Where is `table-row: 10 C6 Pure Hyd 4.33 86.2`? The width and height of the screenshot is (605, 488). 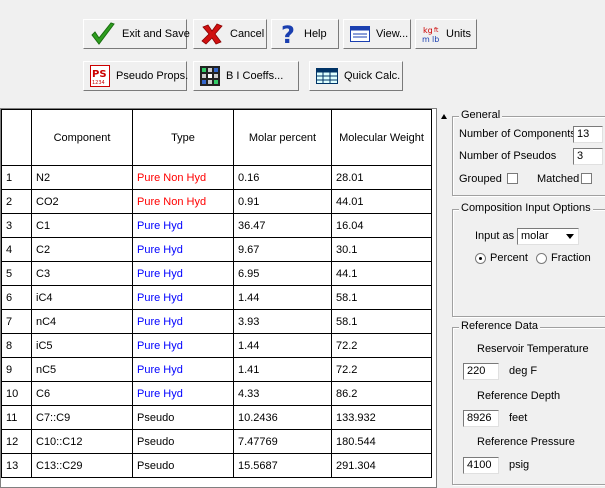 table-row: 10 C6 Pure Hyd 4.33 86.2 is located at coordinates (216, 393).